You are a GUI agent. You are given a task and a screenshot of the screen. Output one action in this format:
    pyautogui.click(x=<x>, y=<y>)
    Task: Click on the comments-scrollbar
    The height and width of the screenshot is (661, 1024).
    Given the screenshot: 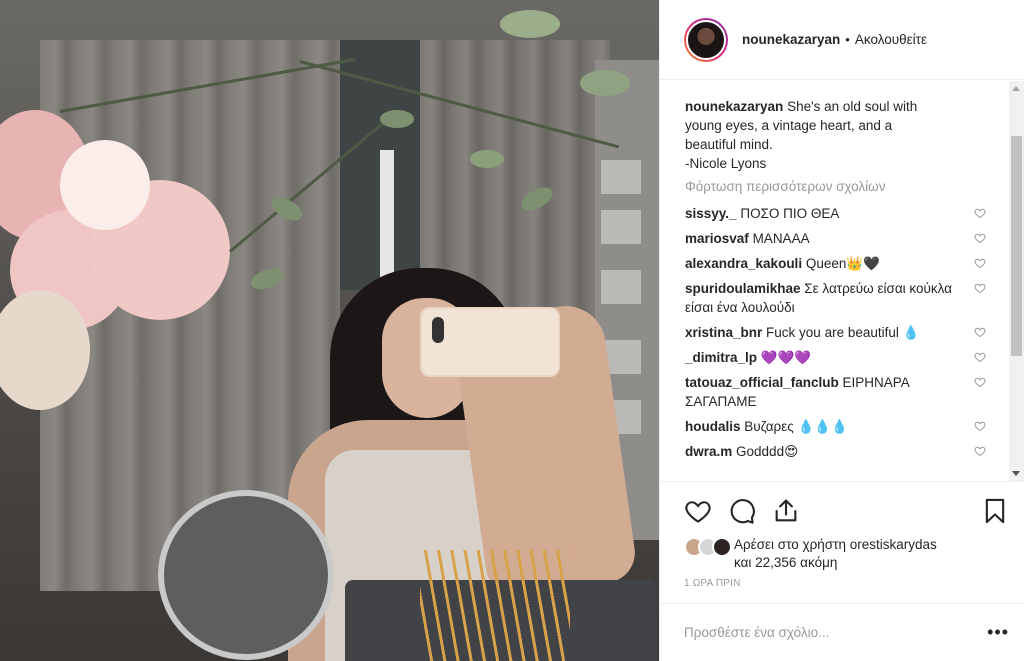 What is the action you would take?
    pyautogui.click(x=1016, y=281)
    